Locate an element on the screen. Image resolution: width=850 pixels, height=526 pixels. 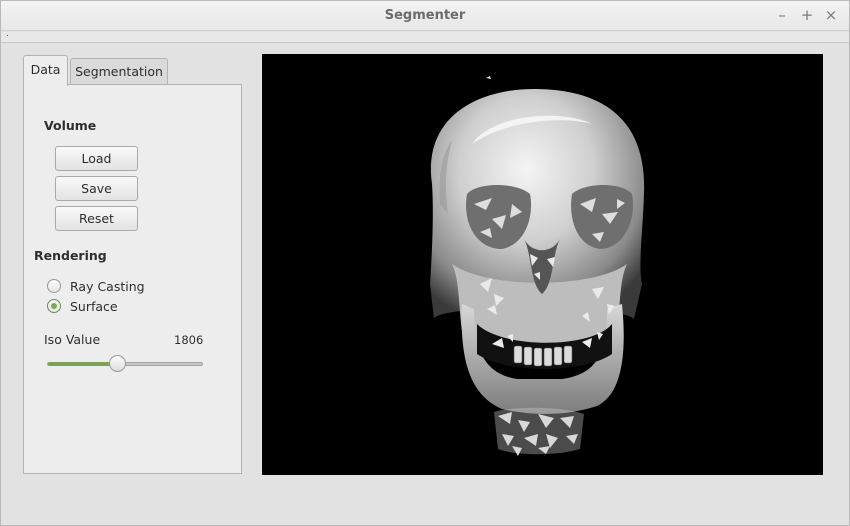
iso-value-readout: 1806 is located at coordinates (189, 340).